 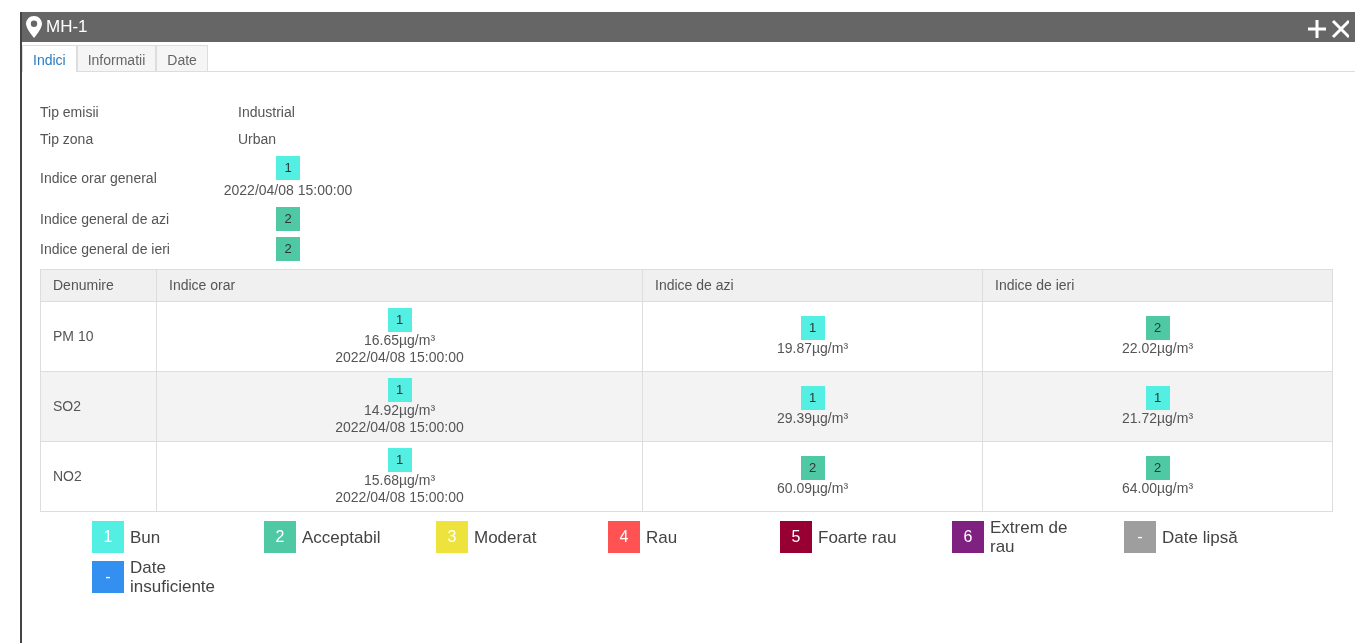 What do you see at coordinates (796, 537) in the screenshot?
I see `legend-swatch: 5` at bounding box center [796, 537].